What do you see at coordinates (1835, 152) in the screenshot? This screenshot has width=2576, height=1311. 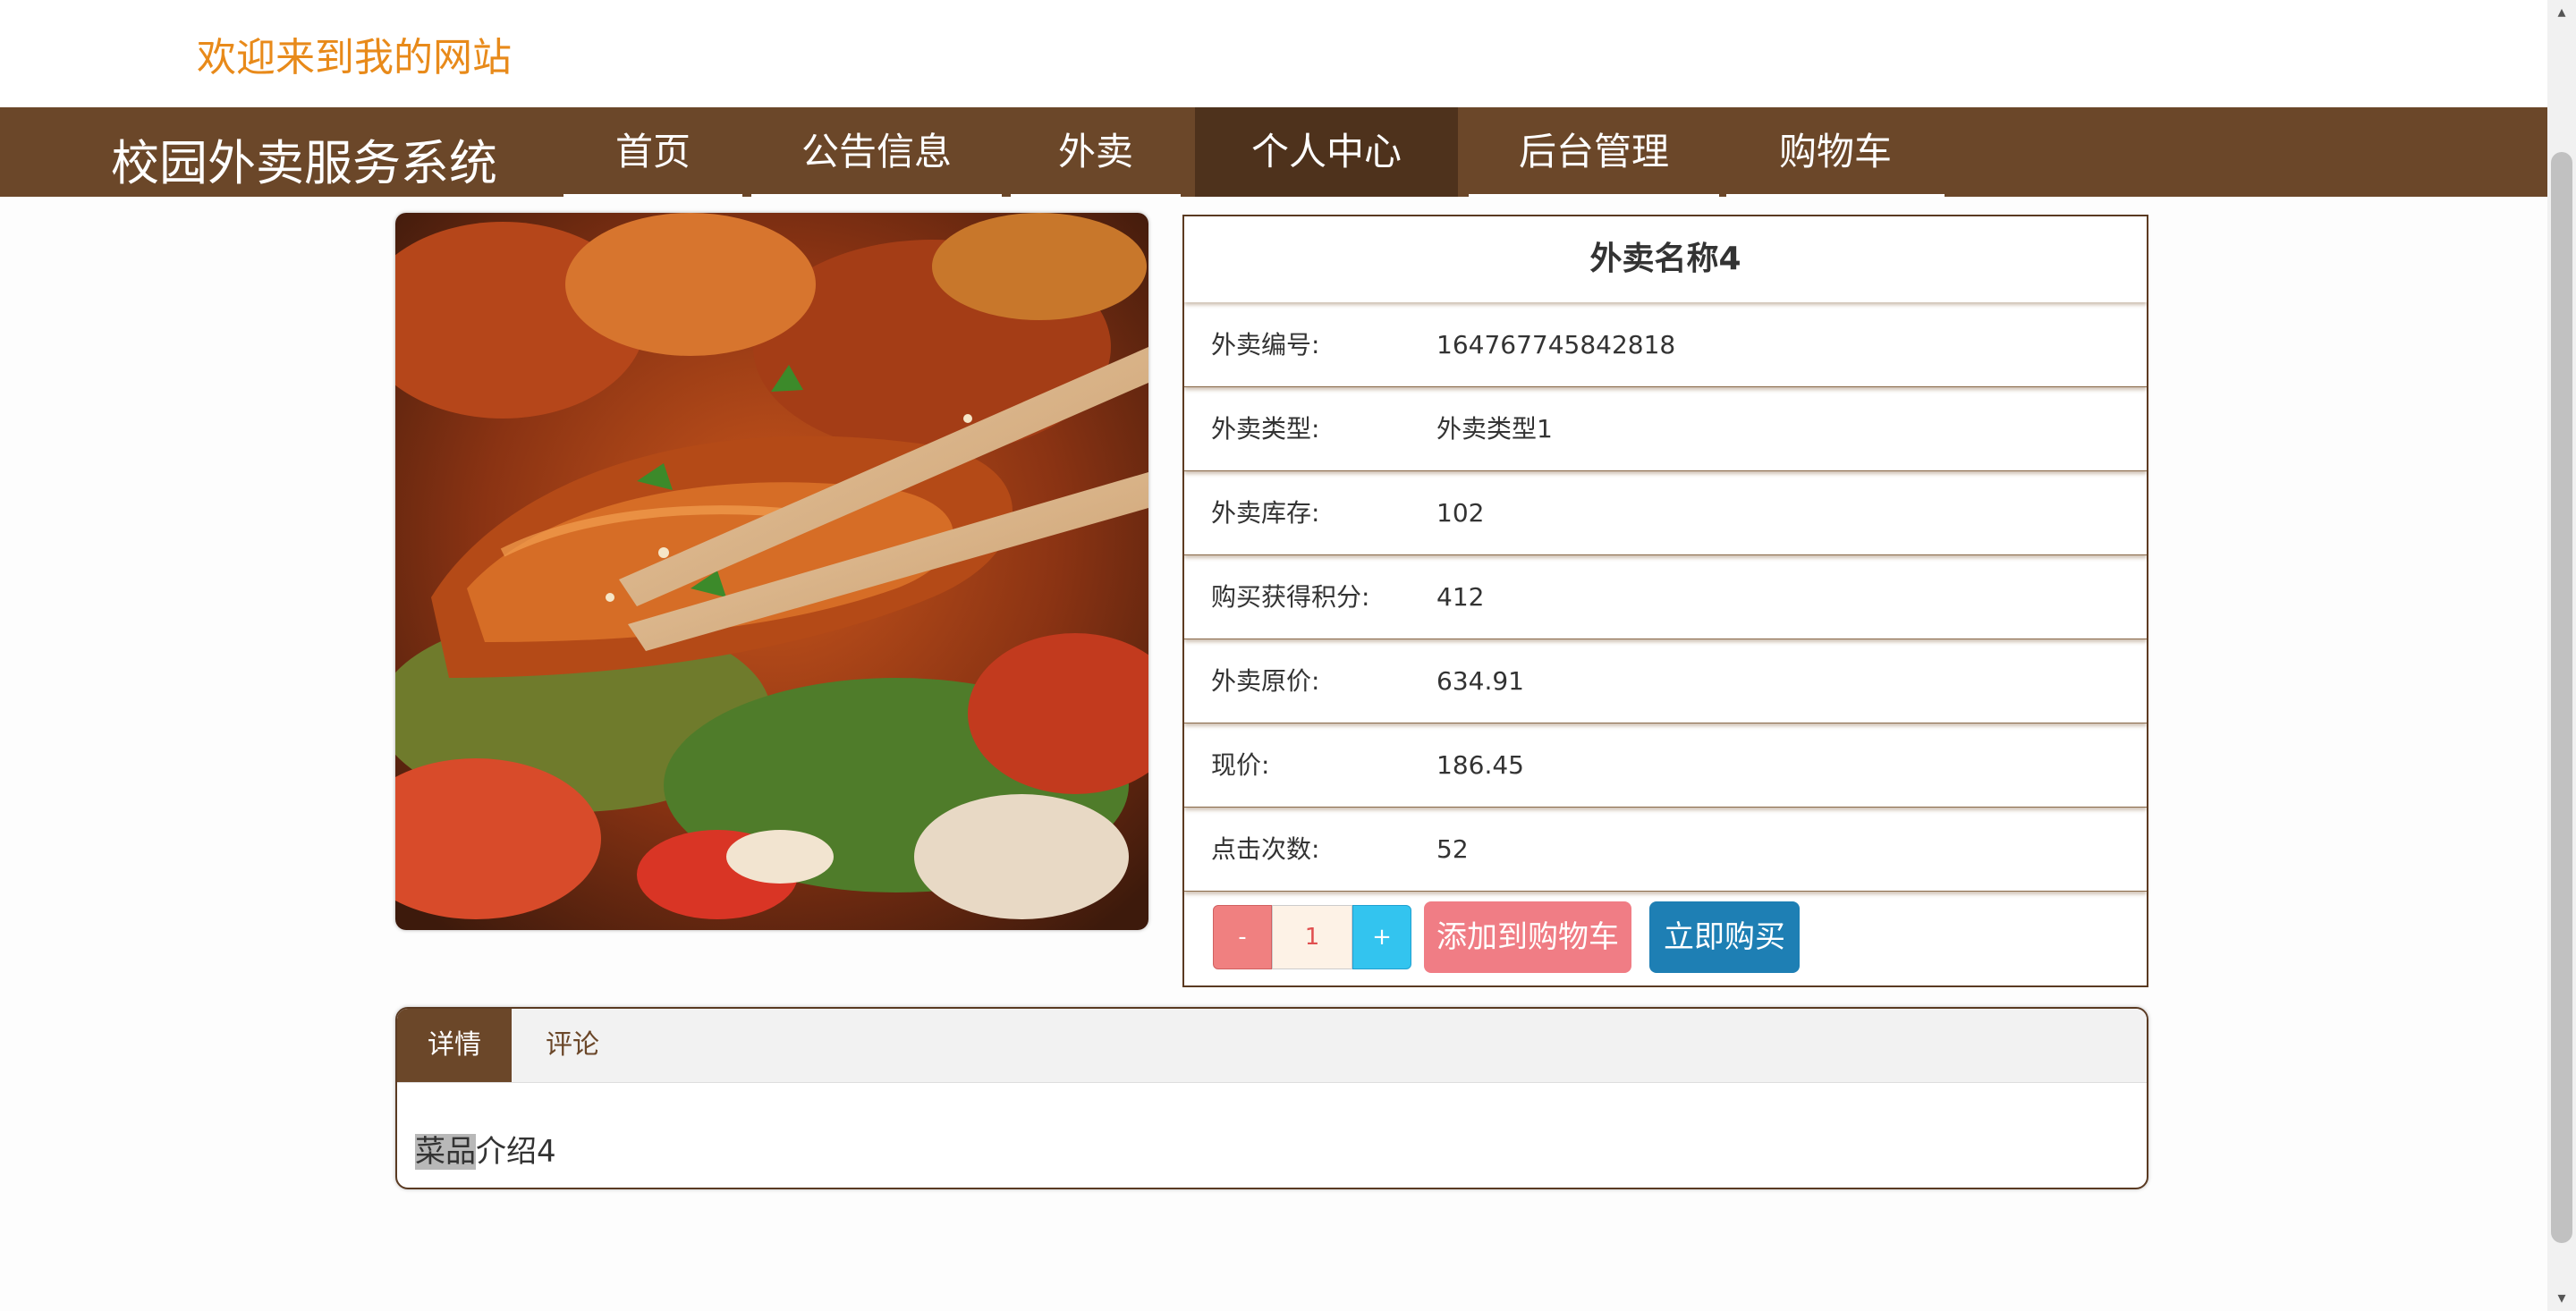 I see `nav-item-cart: 购物车` at bounding box center [1835, 152].